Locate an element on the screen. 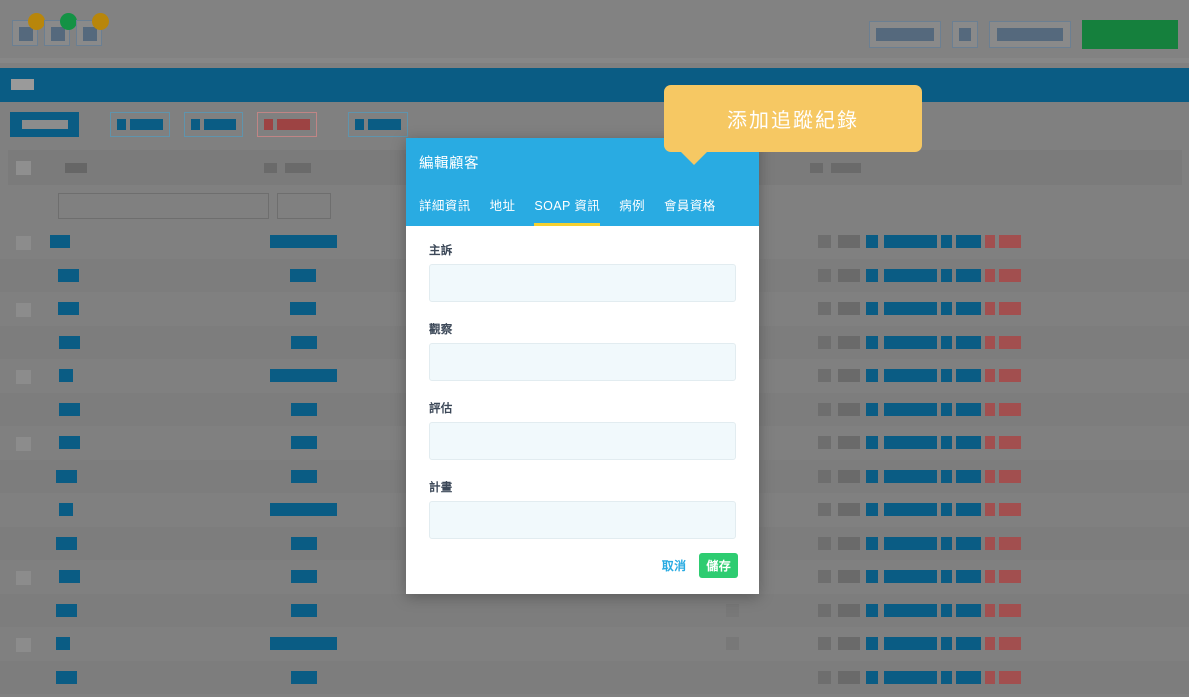 This screenshot has width=1189, height=697. header-button-primary is located at coordinates (1130, 34).